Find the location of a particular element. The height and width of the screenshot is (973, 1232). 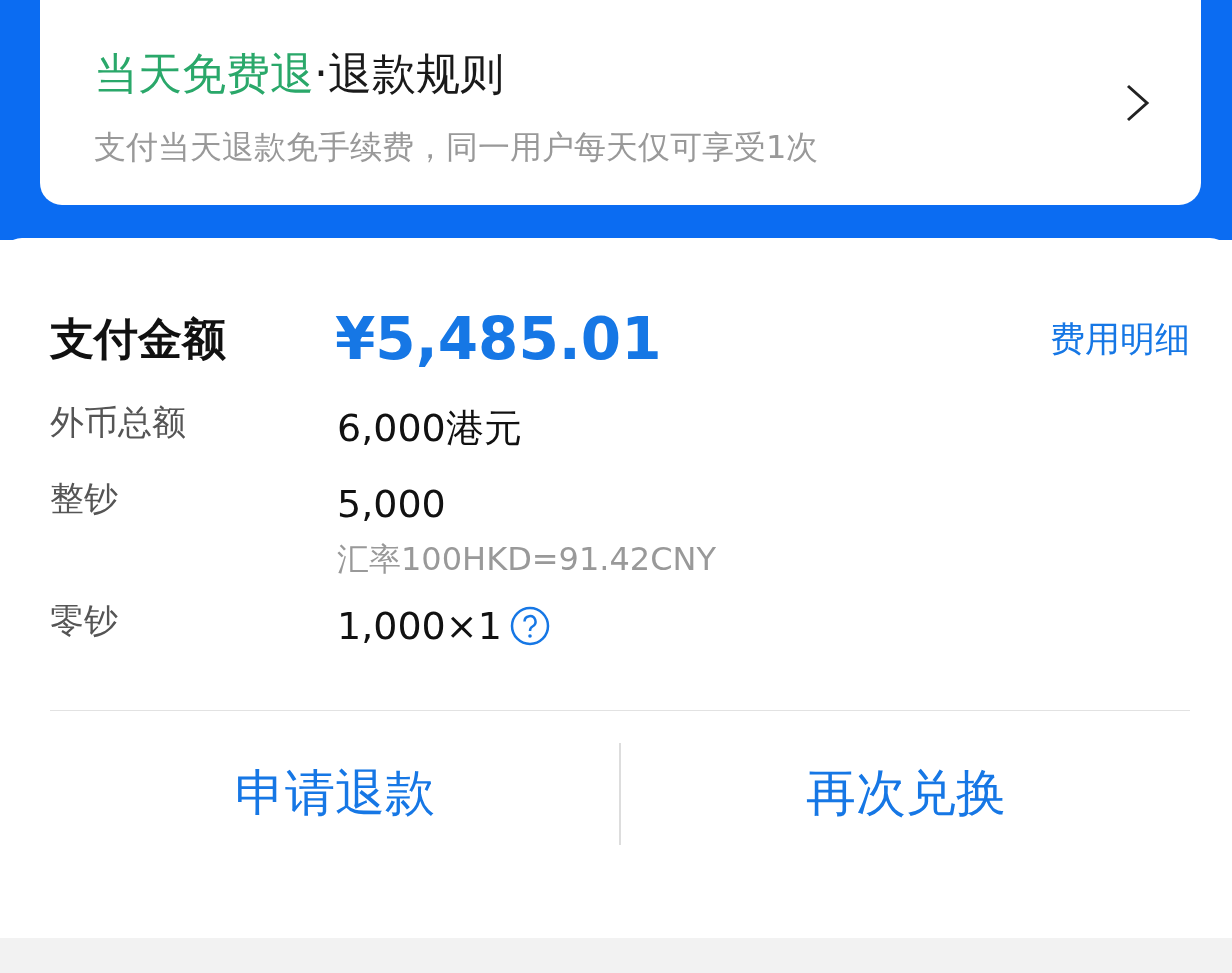

fee-details-link: 费用明细 is located at coordinates (1120, 339).